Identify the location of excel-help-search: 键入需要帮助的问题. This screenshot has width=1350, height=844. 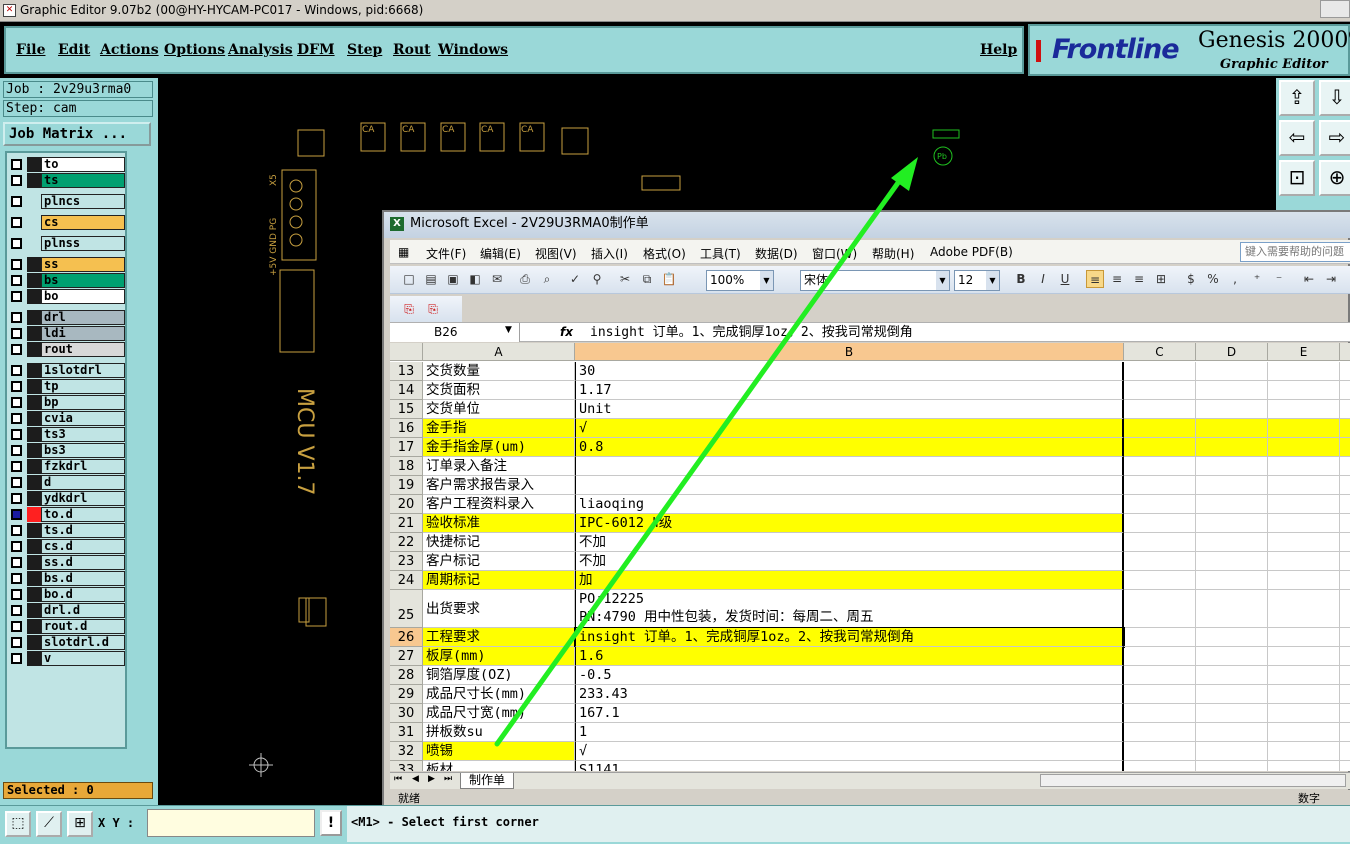
(1295, 252).